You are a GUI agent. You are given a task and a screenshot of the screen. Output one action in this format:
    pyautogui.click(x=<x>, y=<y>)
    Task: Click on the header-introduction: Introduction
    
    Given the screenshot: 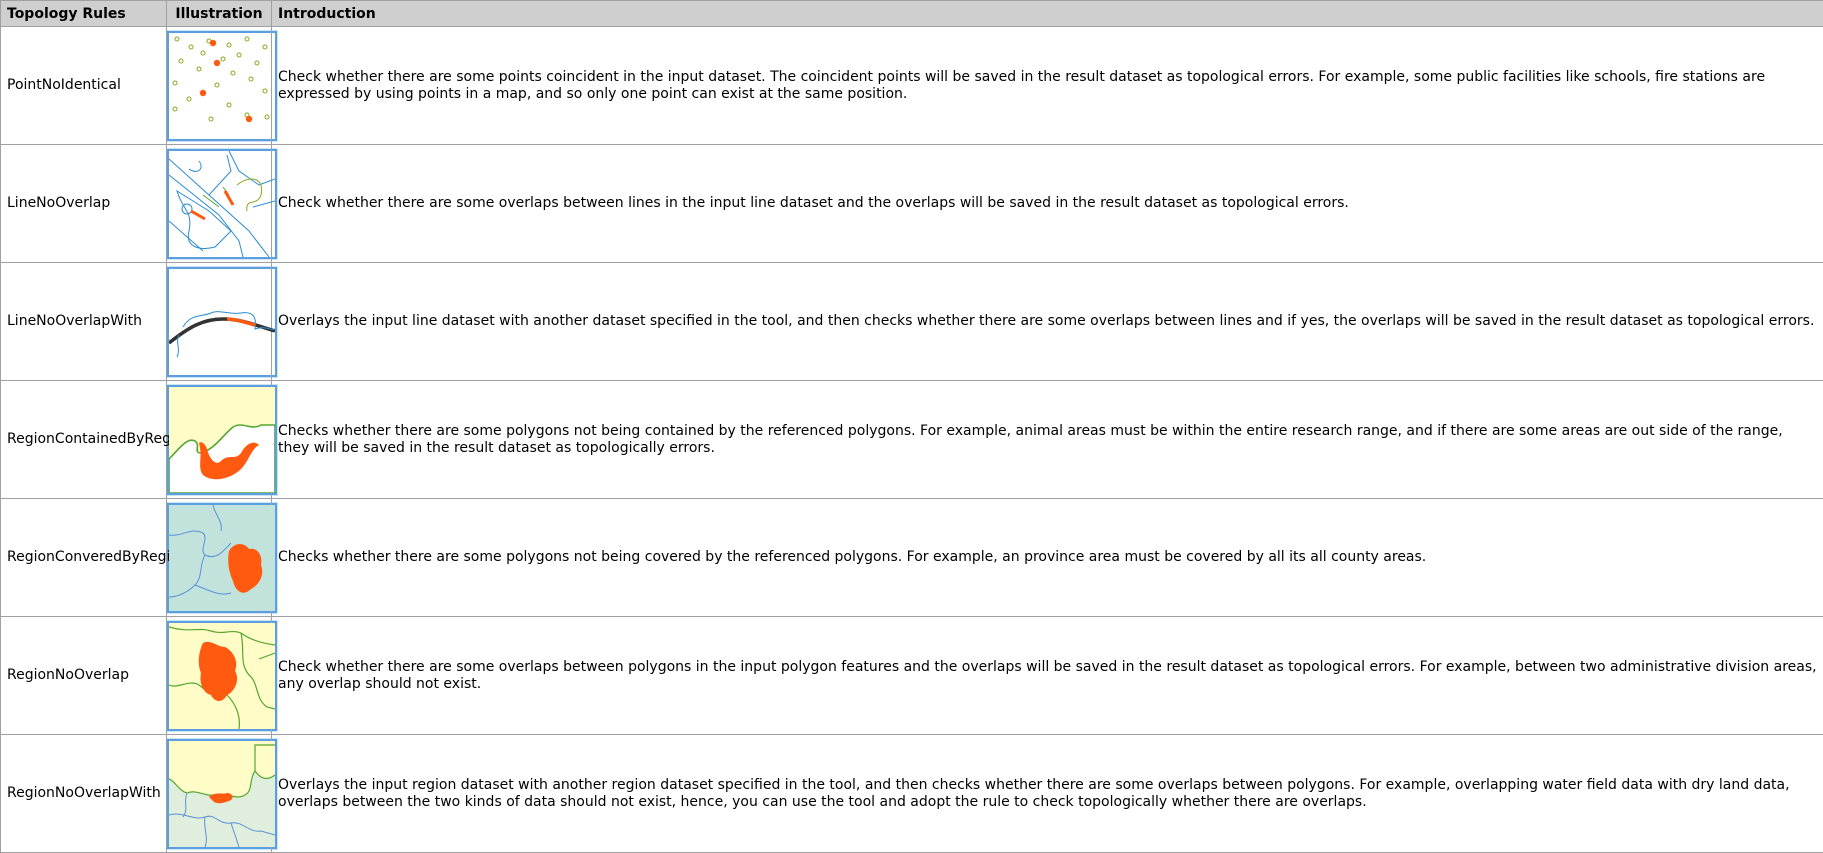 What is the action you would take?
    pyautogui.click(x=1047, y=13)
    